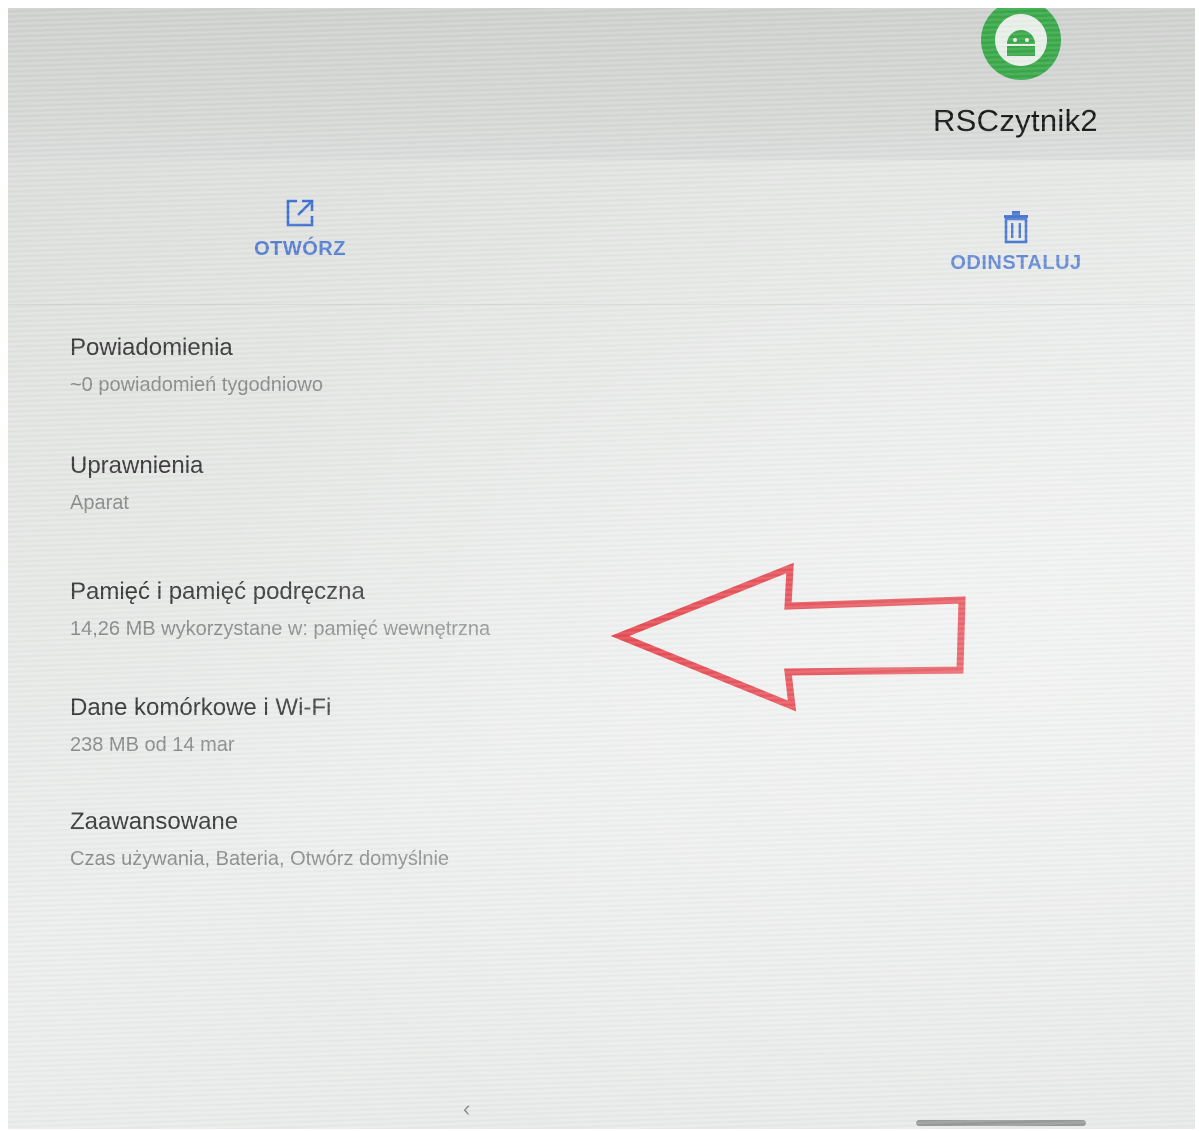 This screenshot has width=1199, height=1131. I want to click on trash-icon, so click(1016, 227).